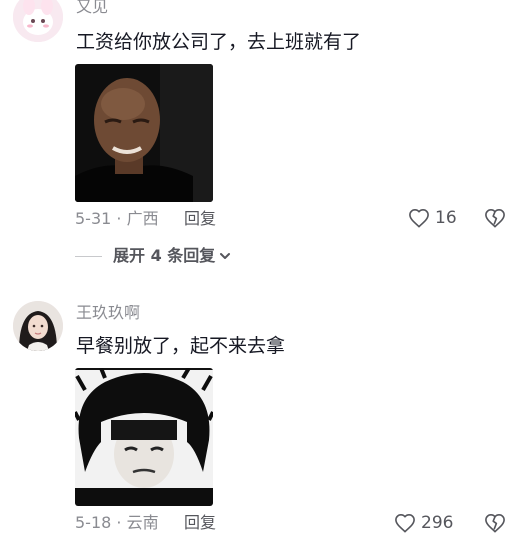  What do you see at coordinates (181, 346) in the screenshot?
I see `comment-text: 早餐别放了，起不来去拿` at bounding box center [181, 346].